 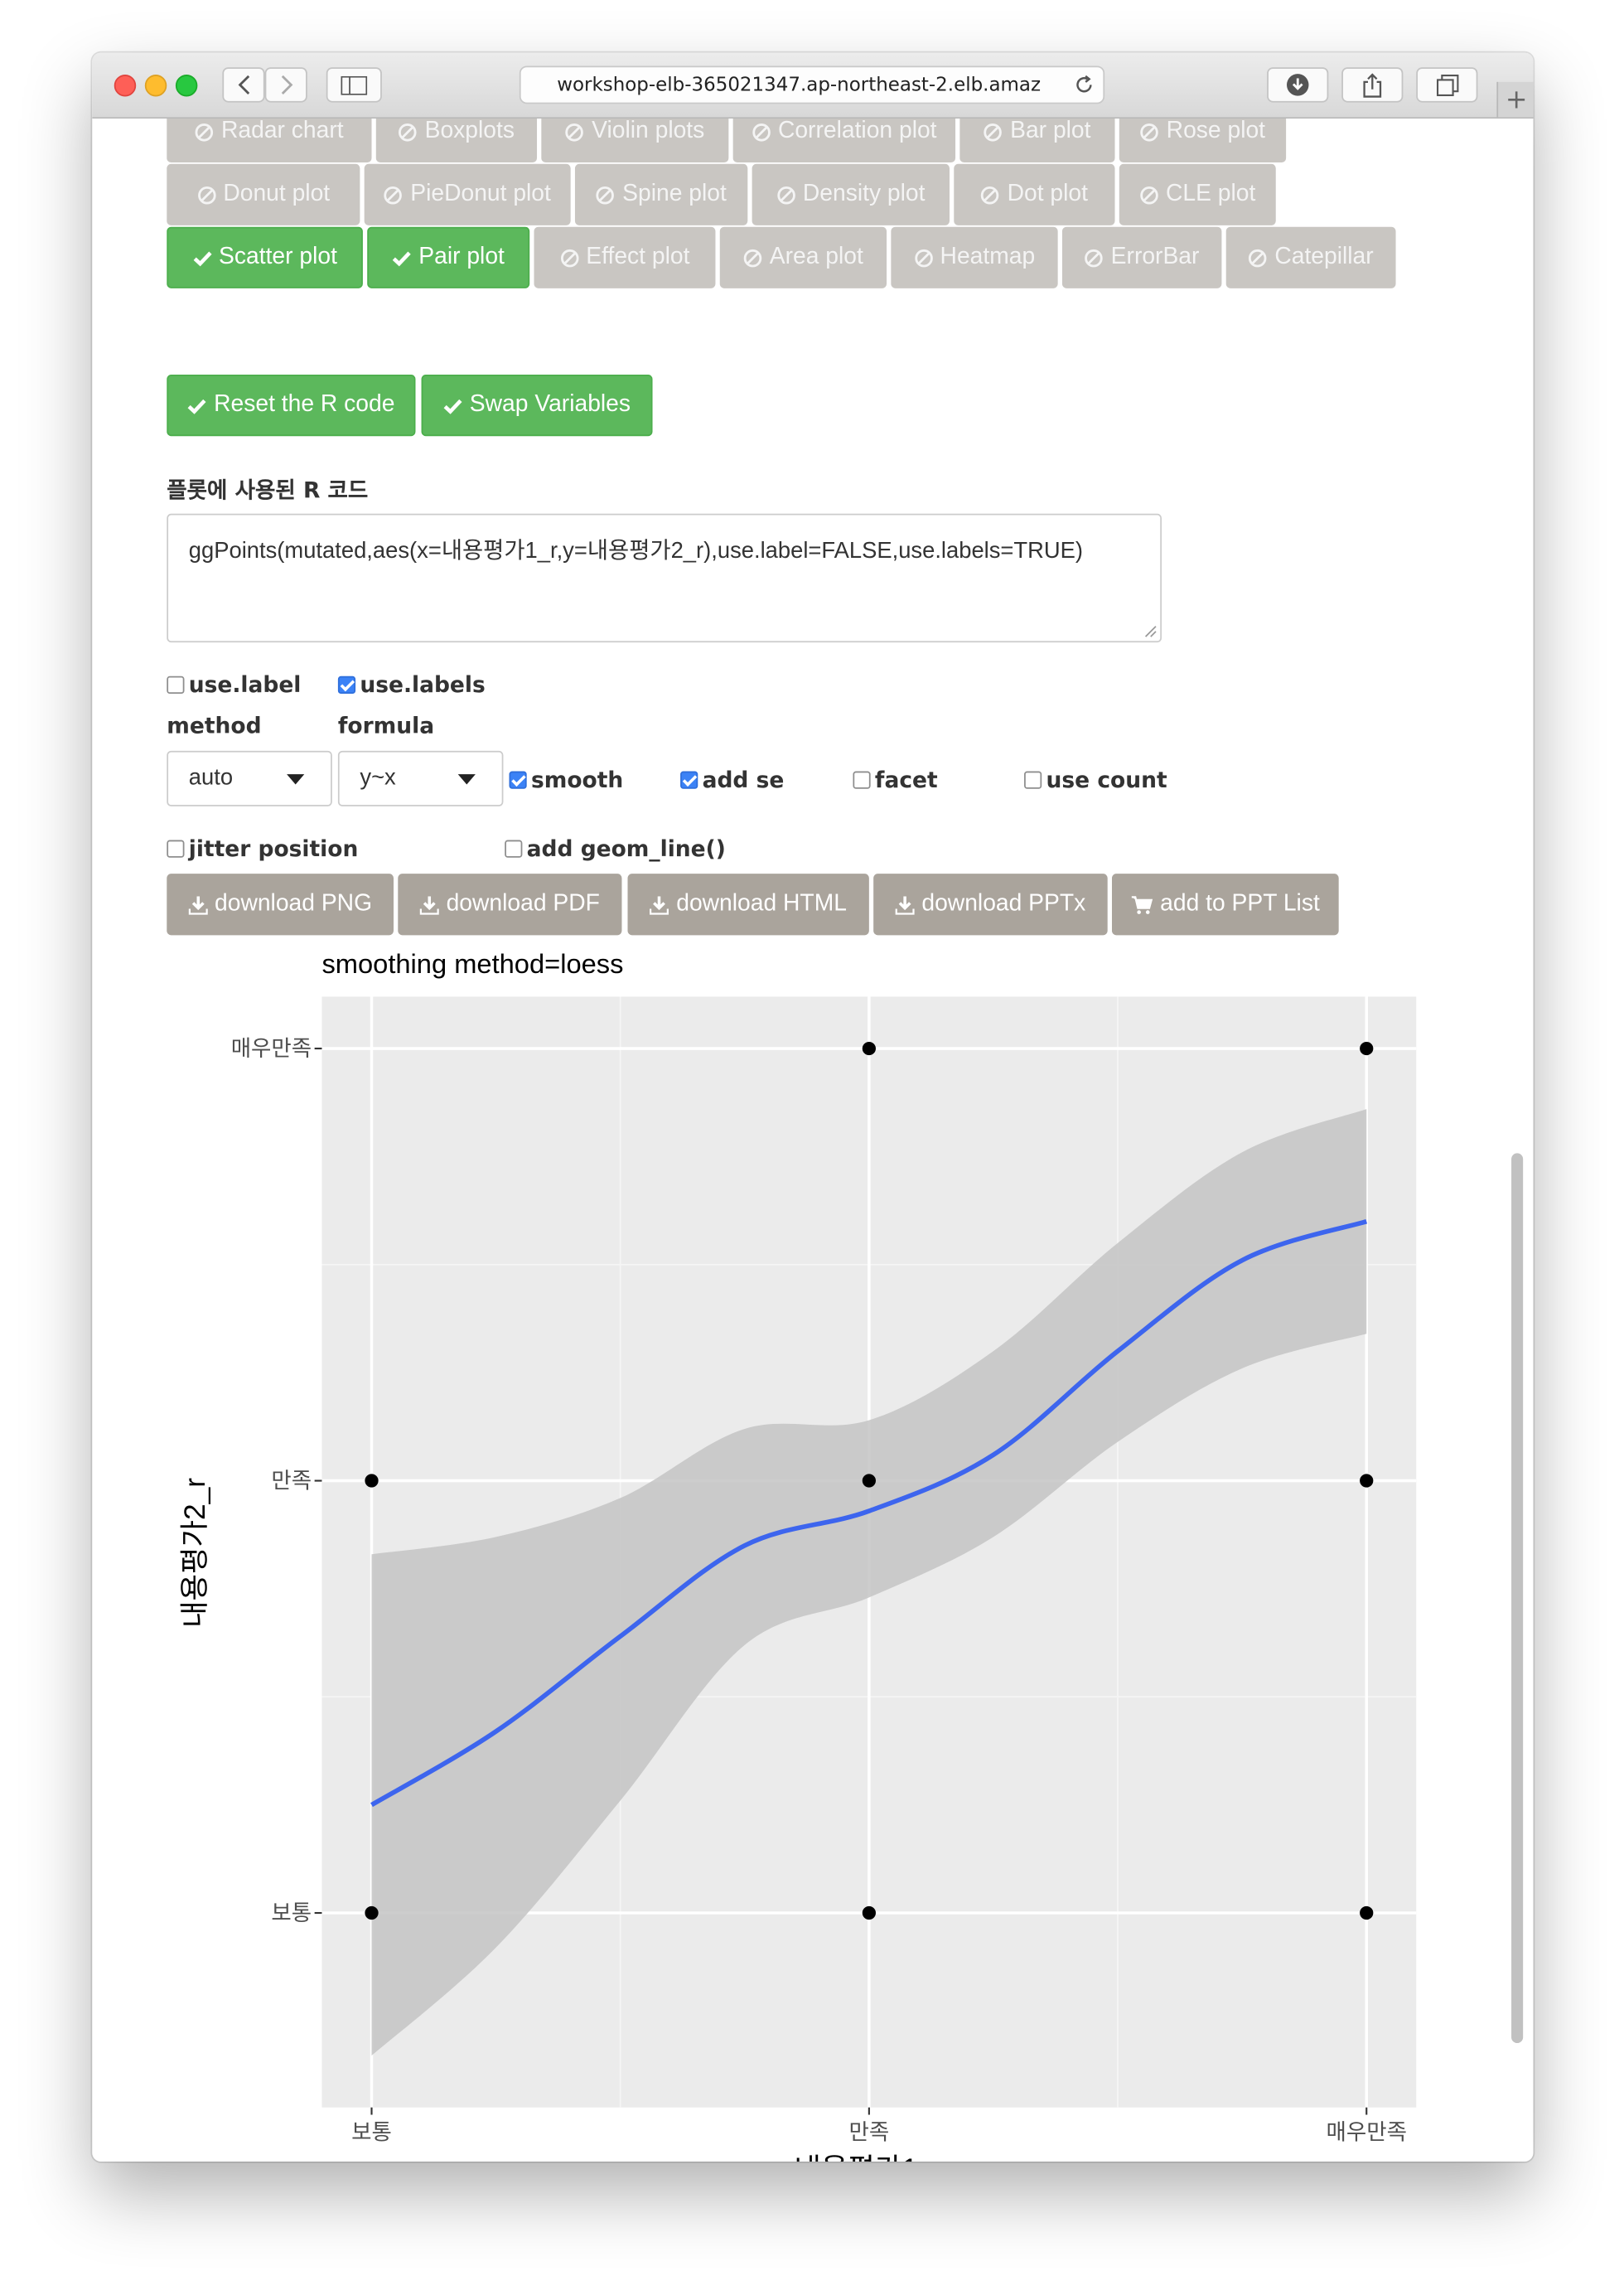 What do you see at coordinates (1515, 99) in the screenshot?
I see `new-tab-button: +` at bounding box center [1515, 99].